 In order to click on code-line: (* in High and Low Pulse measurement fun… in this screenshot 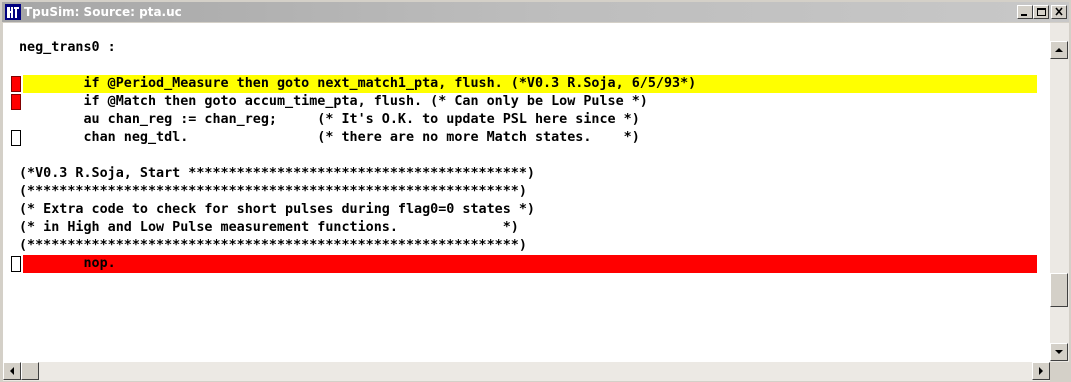, I will do `click(526, 228)`.